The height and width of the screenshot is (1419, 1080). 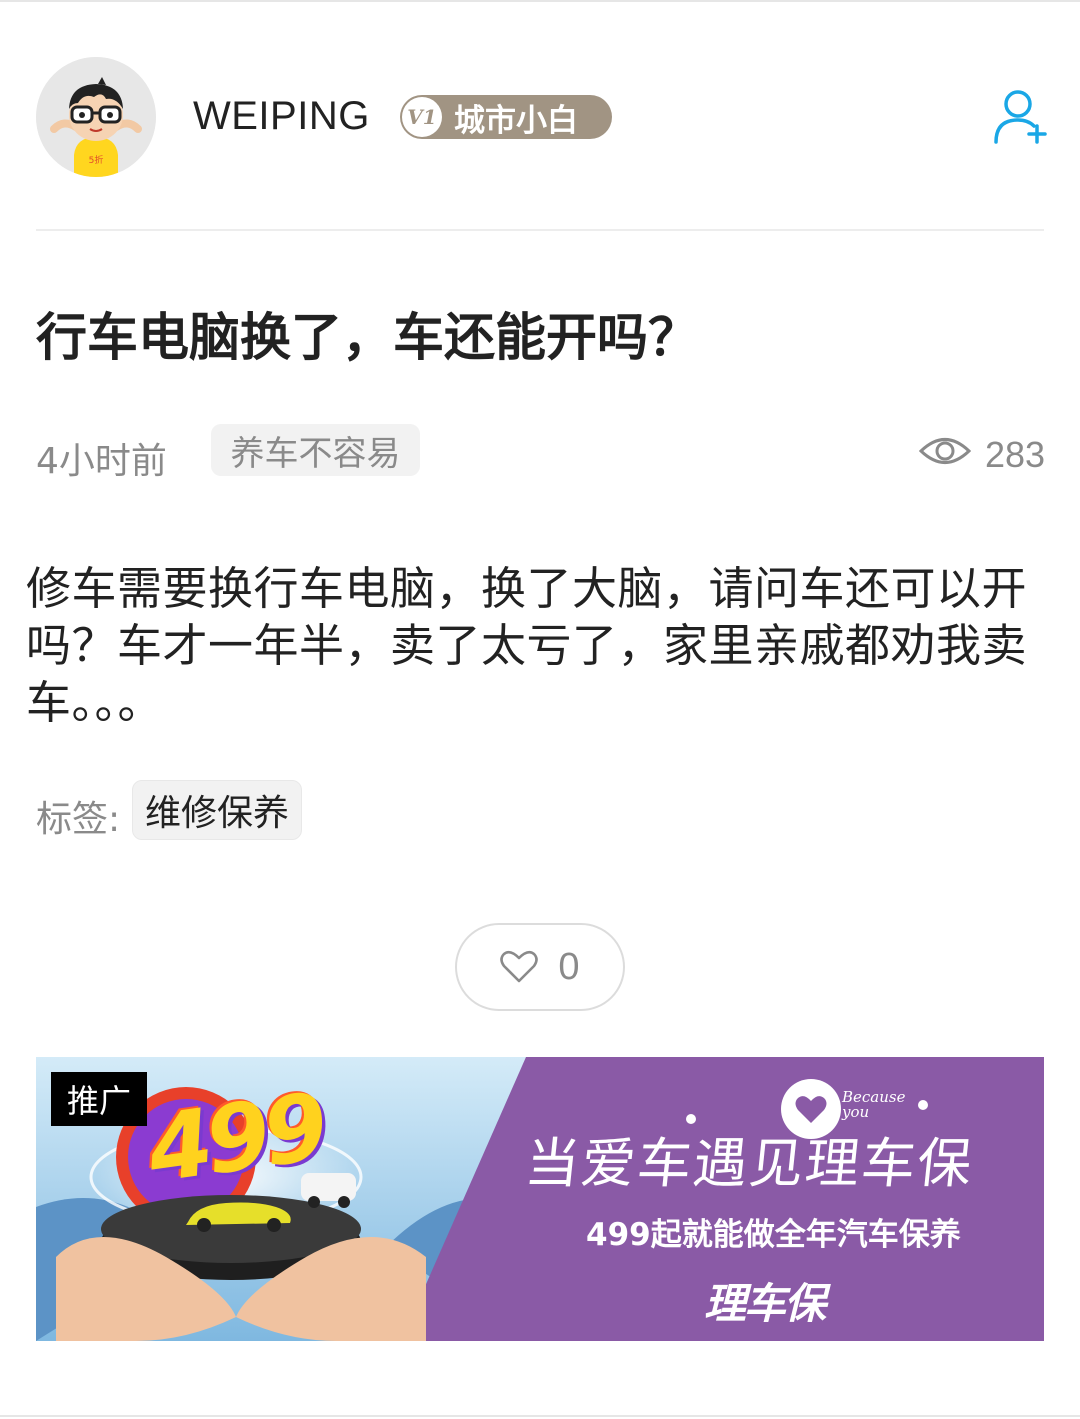 I want to click on post-title: 行车电脑换了，车还能开吗？, so click(x=368, y=338).